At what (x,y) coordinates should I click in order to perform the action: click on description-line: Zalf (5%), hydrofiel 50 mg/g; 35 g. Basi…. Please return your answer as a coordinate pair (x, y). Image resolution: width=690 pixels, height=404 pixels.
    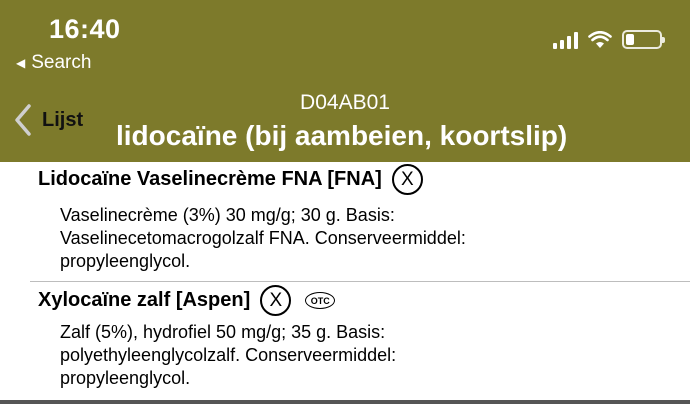
    Looking at the image, I should click on (223, 332).